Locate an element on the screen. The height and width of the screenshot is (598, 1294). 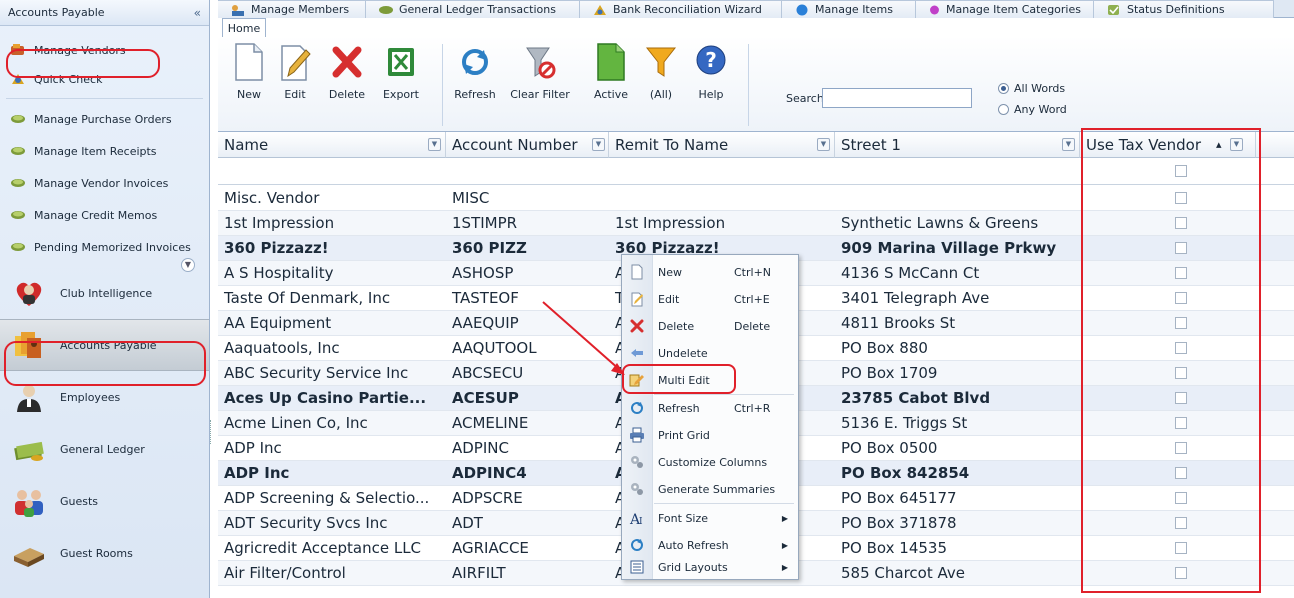
column-header-remit-to-name: Remit To Name ▼ is located at coordinates (722, 145).